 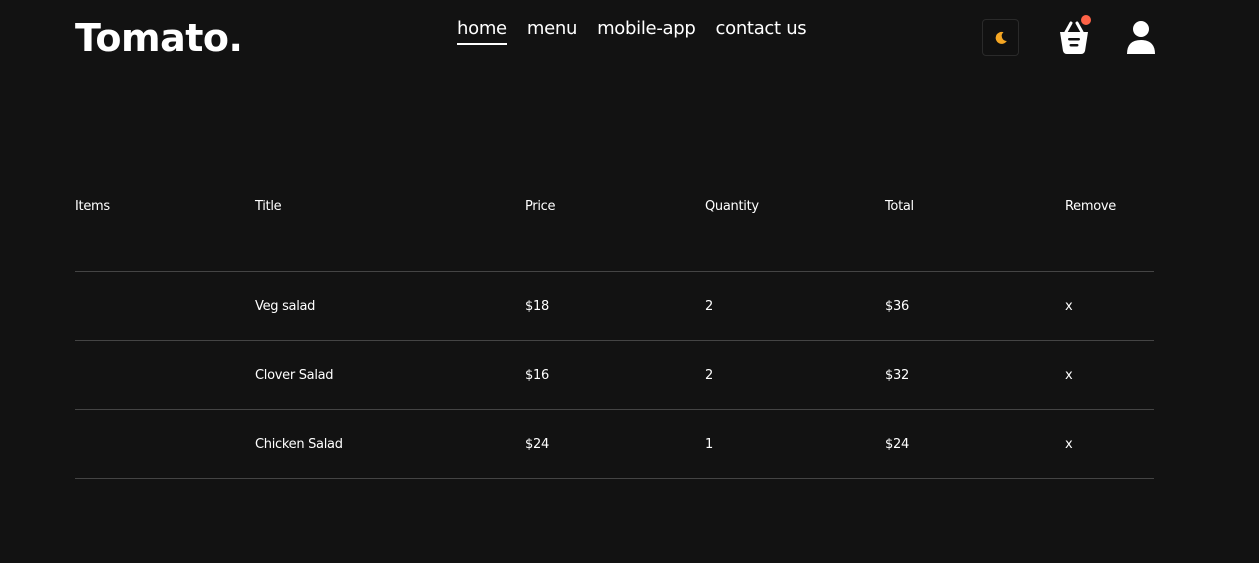 I want to click on navbar: Tomato. home menu mobile-app contact us, so click(x=629, y=40).